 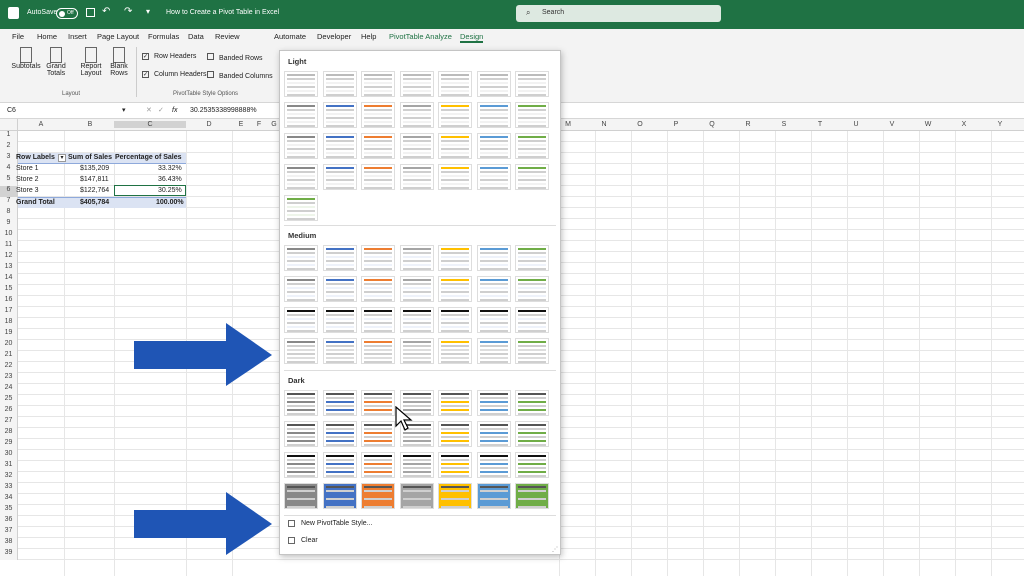 I want to click on column-header: U, so click(x=856, y=124).